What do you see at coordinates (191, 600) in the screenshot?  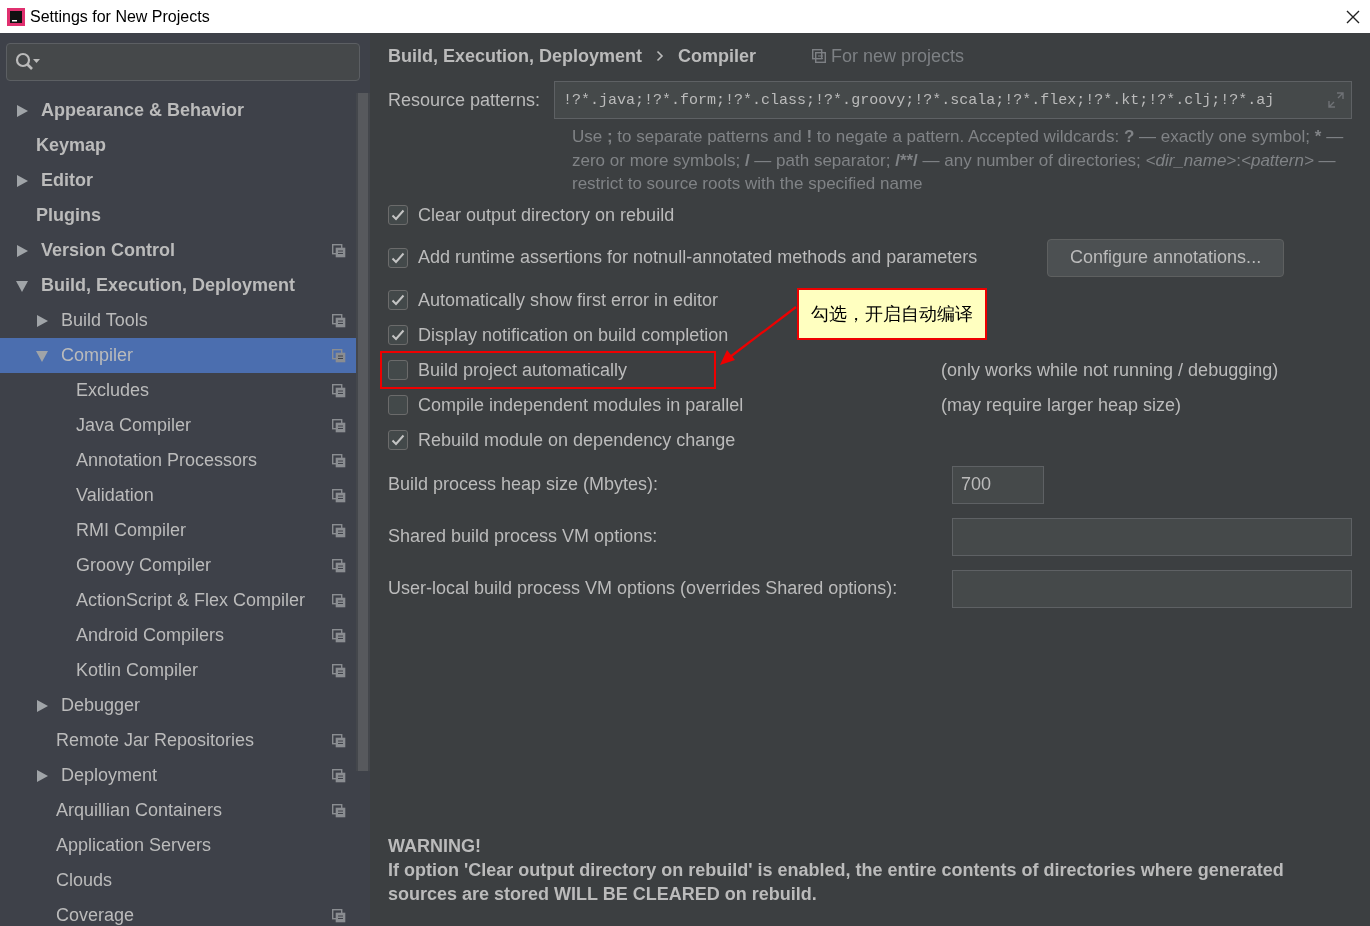 I see `tree-item-label: ActionScript & Flex Compiler` at bounding box center [191, 600].